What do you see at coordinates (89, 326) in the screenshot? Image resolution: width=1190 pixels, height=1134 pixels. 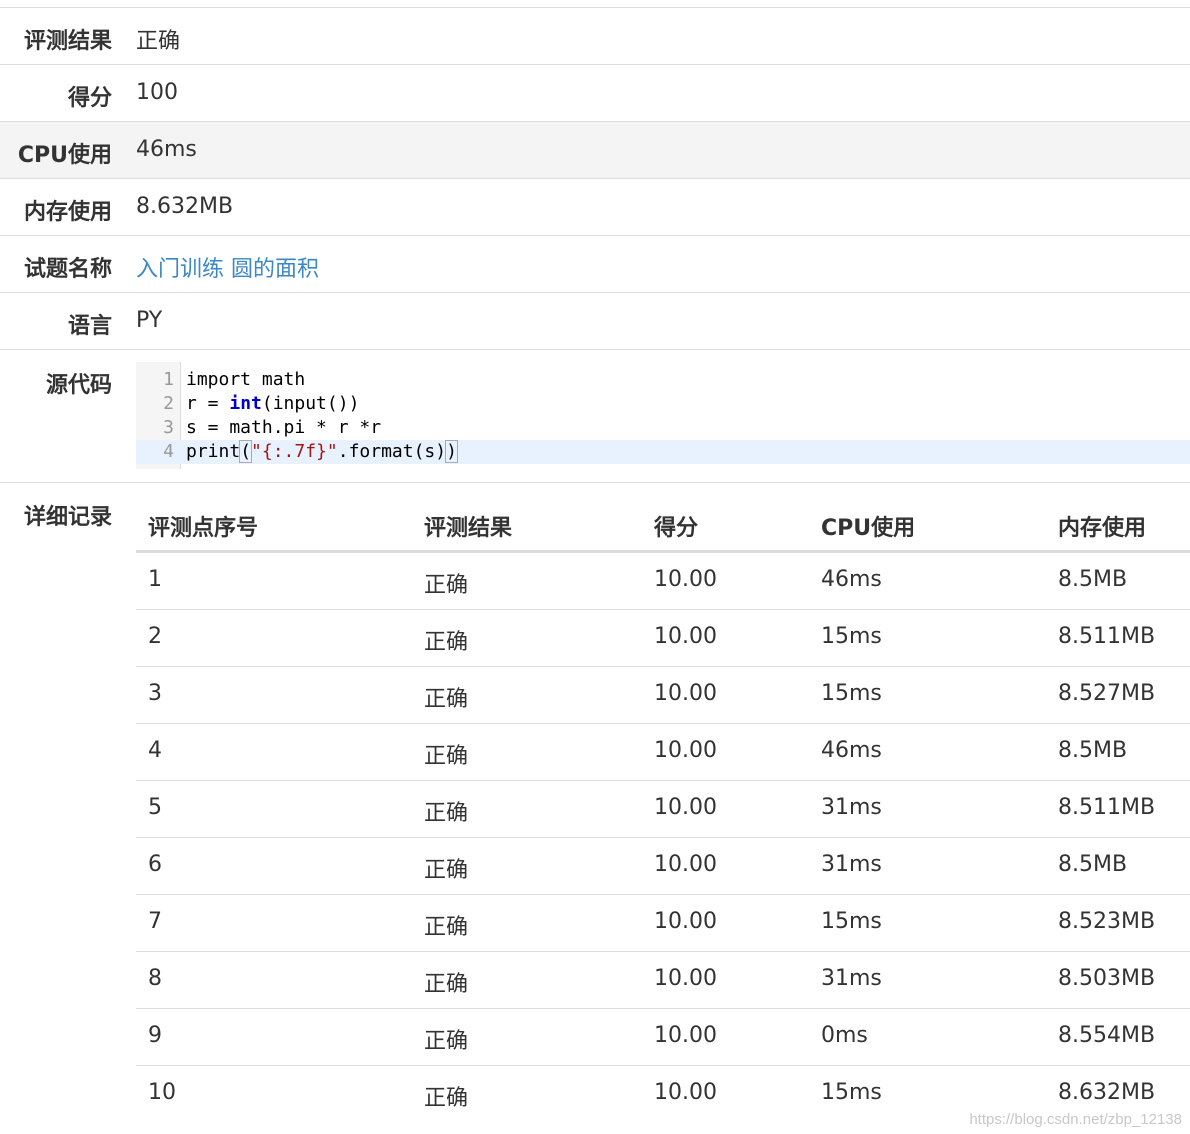 I see `language-label: 语言` at bounding box center [89, 326].